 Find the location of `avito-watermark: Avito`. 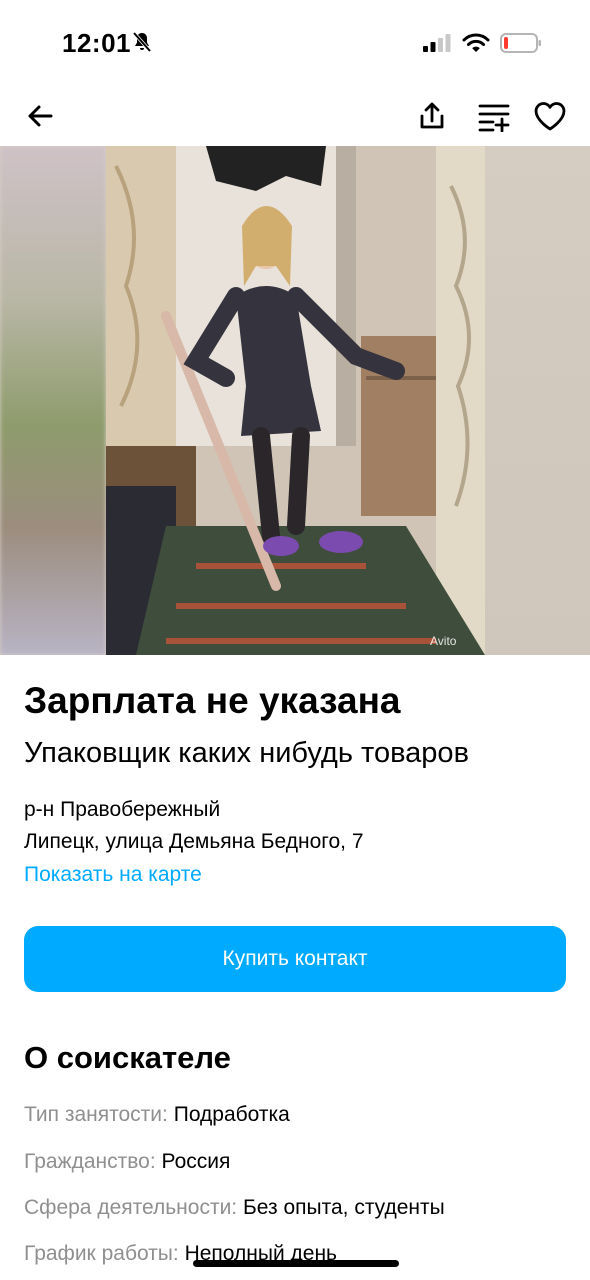

avito-watermark: Avito is located at coordinates (443, 641).